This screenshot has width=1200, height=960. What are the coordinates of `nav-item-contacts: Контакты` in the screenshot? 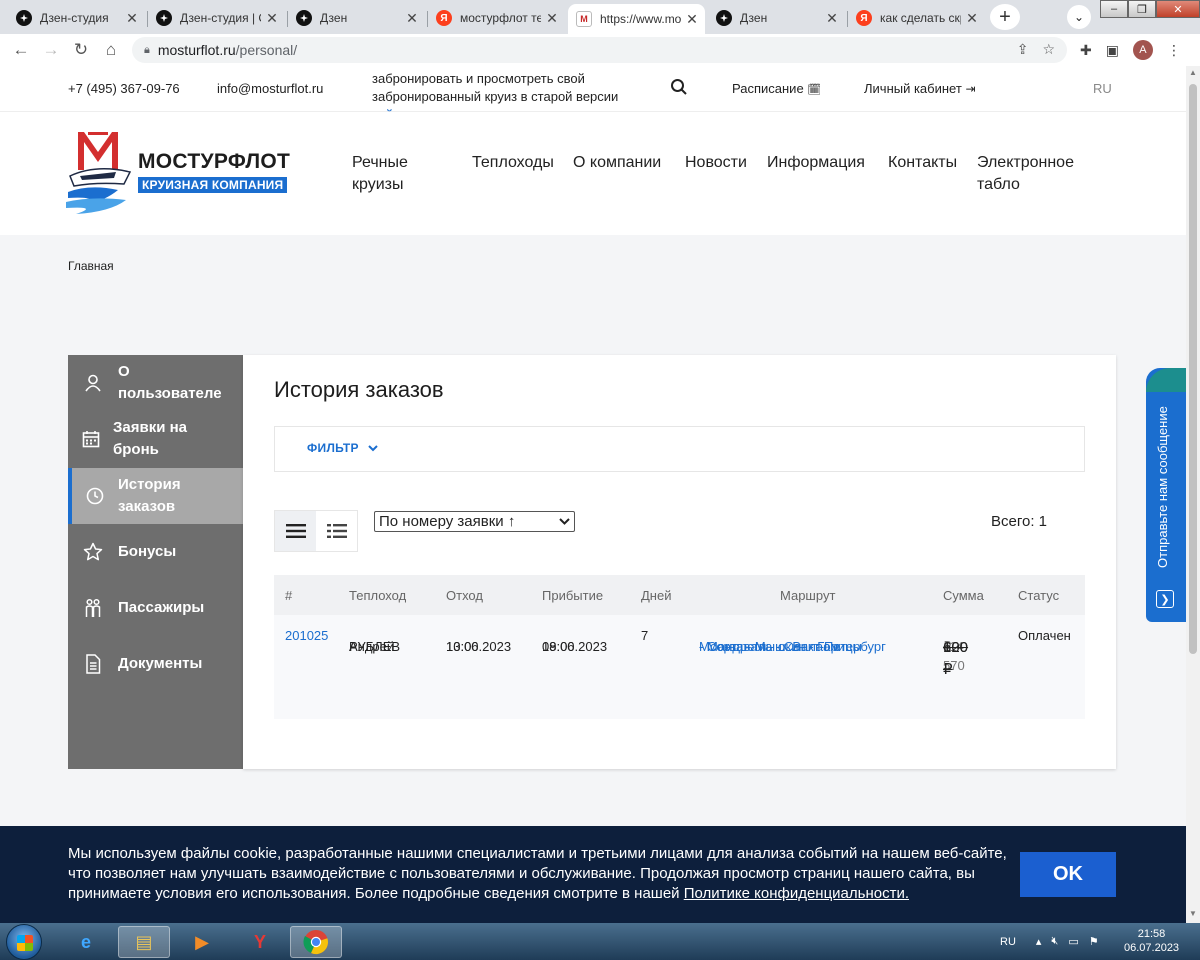 It's located at (922, 163).